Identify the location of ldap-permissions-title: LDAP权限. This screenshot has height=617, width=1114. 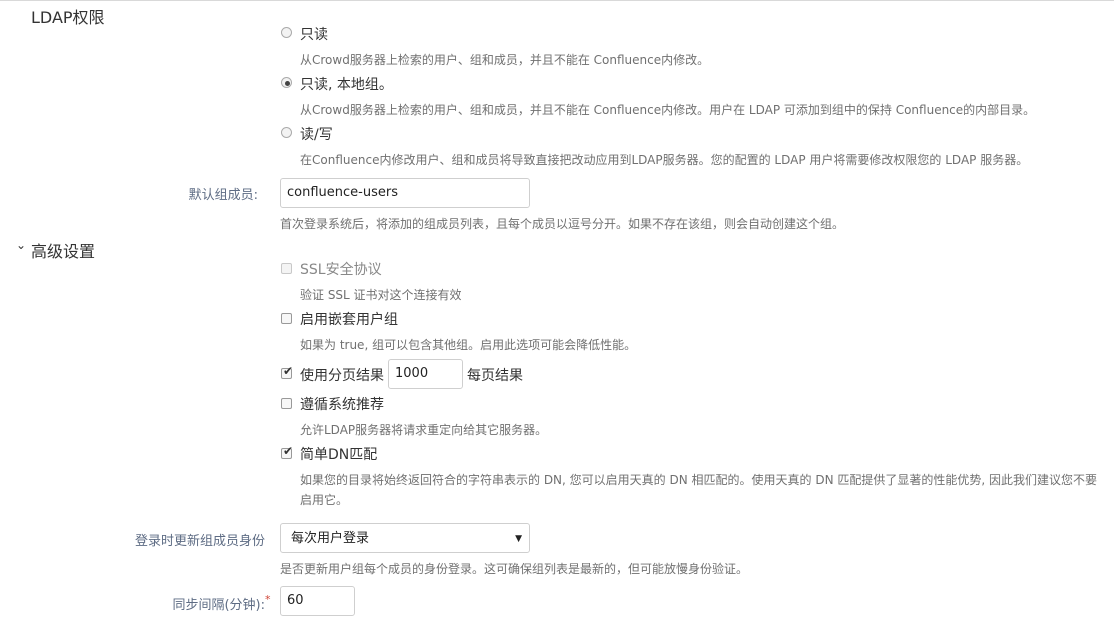
(68, 17).